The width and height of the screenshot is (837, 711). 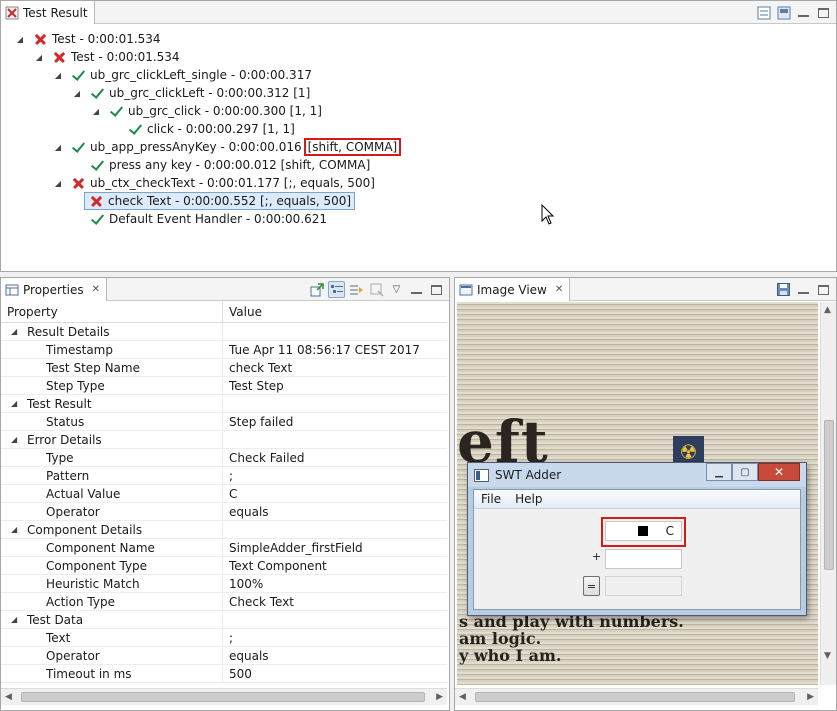 I want to click on advanced-properties-icon, so click(x=356, y=289).